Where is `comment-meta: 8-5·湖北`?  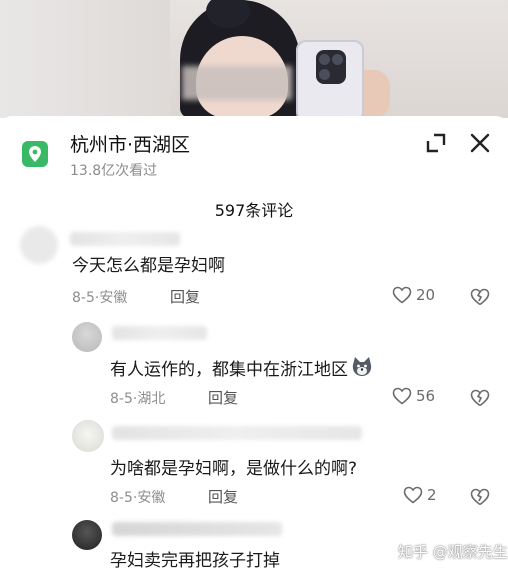
comment-meta: 8-5·湖北 is located at coordinates (138, 399).